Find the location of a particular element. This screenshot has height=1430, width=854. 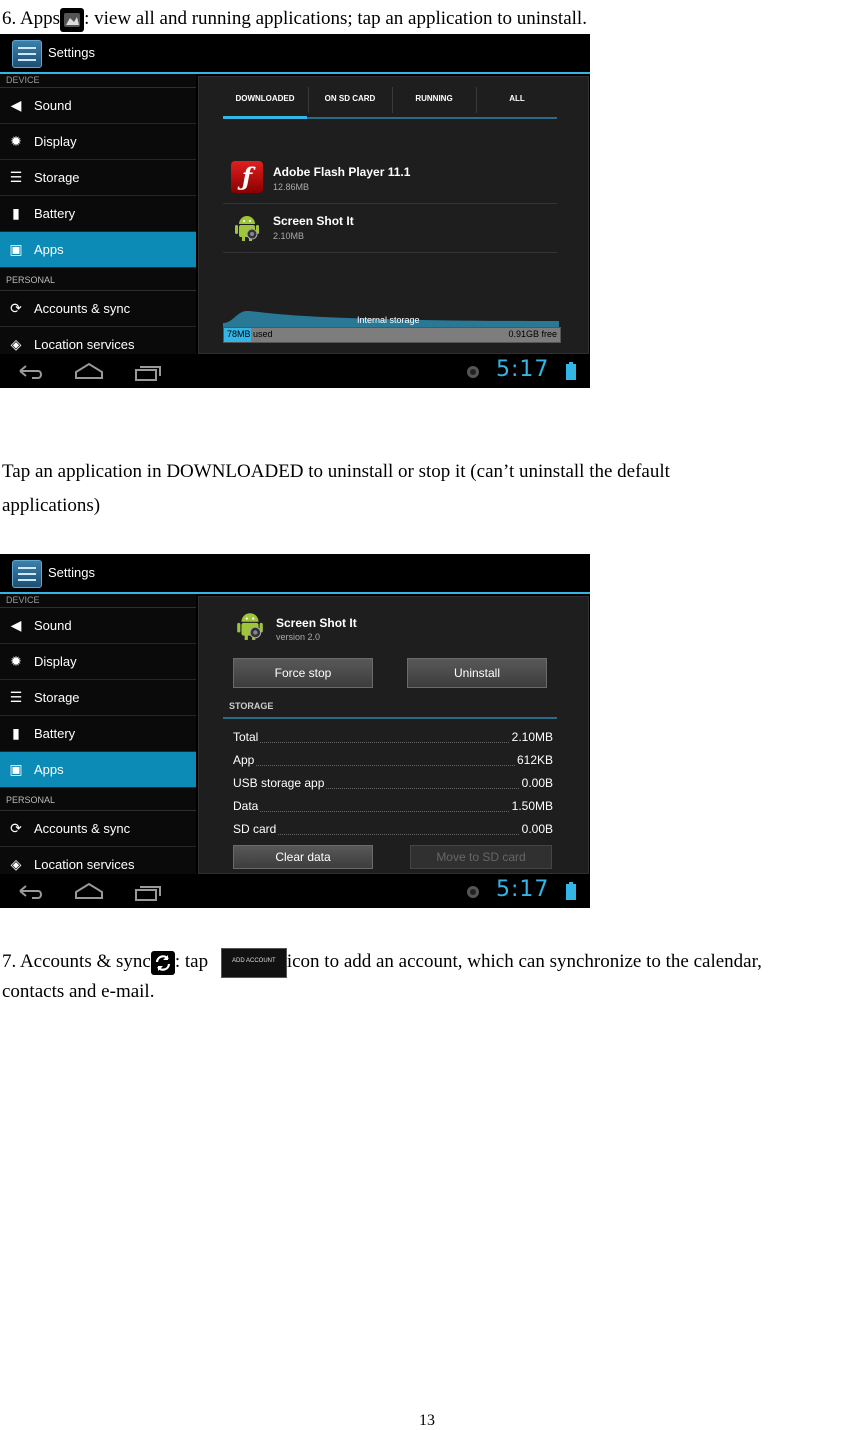

storage-row-sdcard: SD card 0.00B is located at coordinates (393, 829).